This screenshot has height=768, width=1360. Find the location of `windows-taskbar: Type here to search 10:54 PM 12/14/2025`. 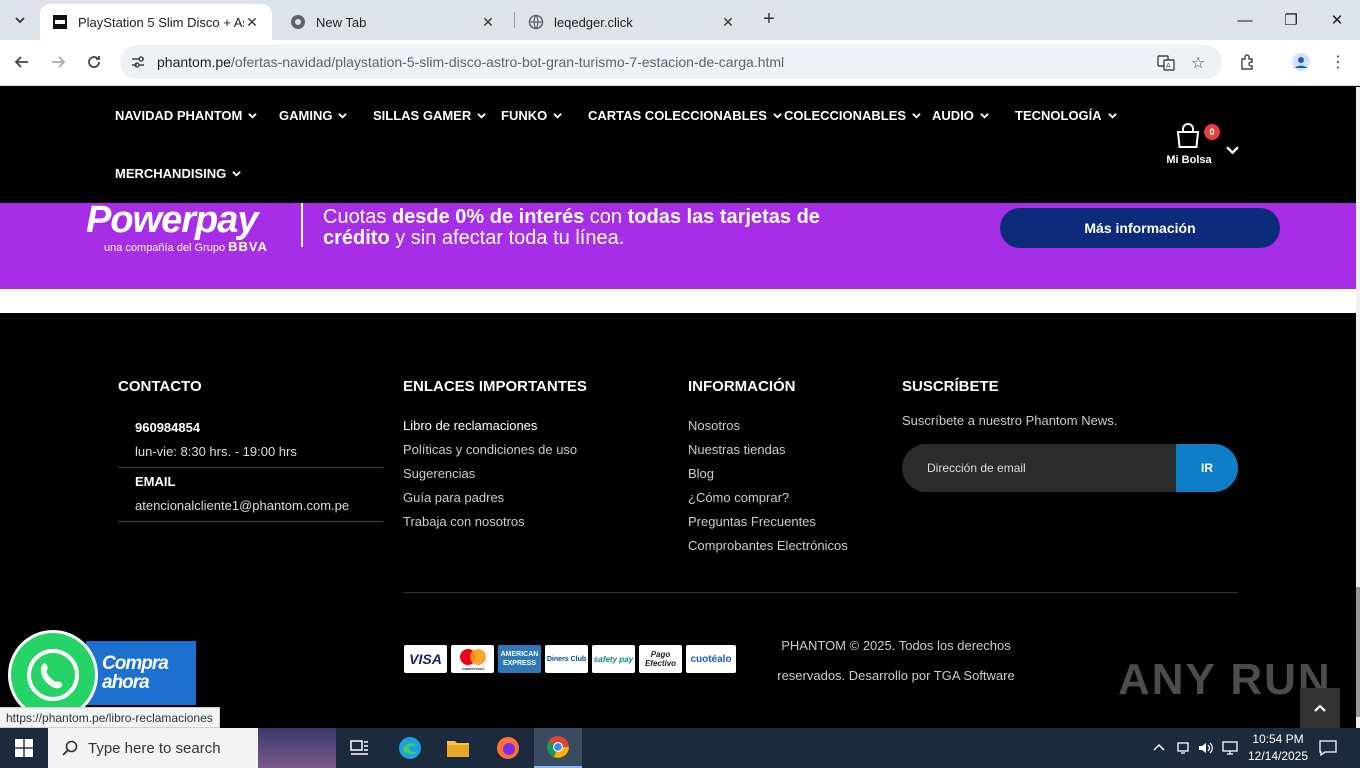

windows-taskbar: Type here to search 10:54 PM 12/14/2025 is located at coordinates (680, 748).